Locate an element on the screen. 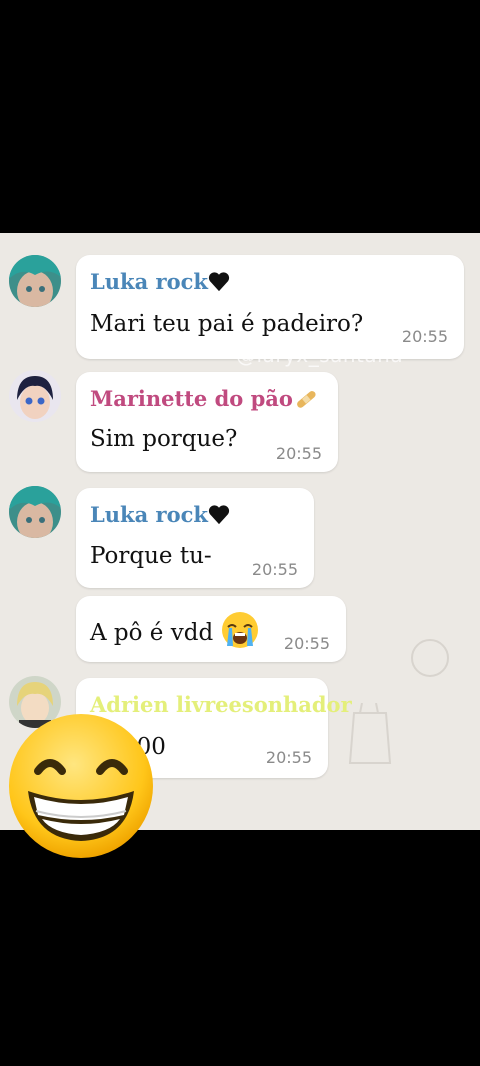 This screenshot has width=480, height=1066. message-text-content: A pô é vdd is located at coordinates (152, 633).